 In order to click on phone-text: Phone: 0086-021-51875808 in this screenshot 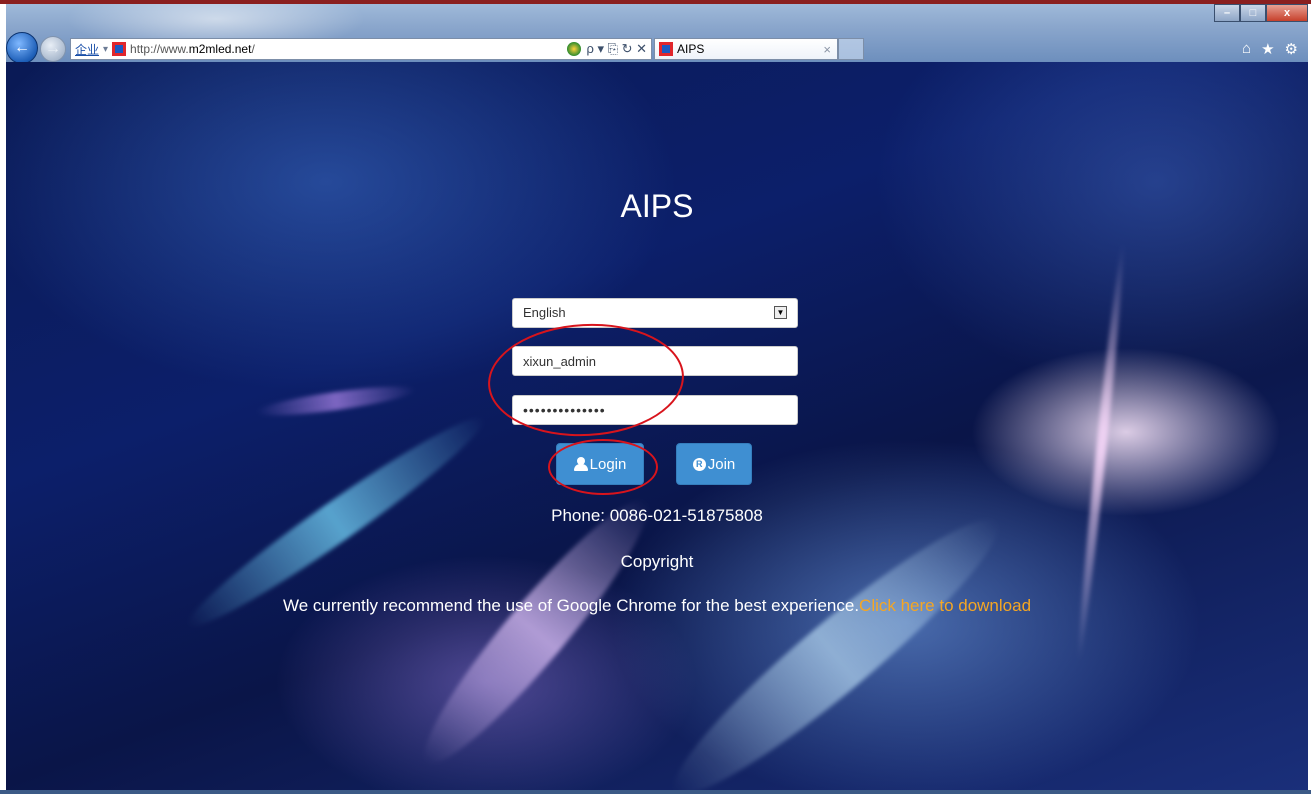, I will do `click(657, 515)`.